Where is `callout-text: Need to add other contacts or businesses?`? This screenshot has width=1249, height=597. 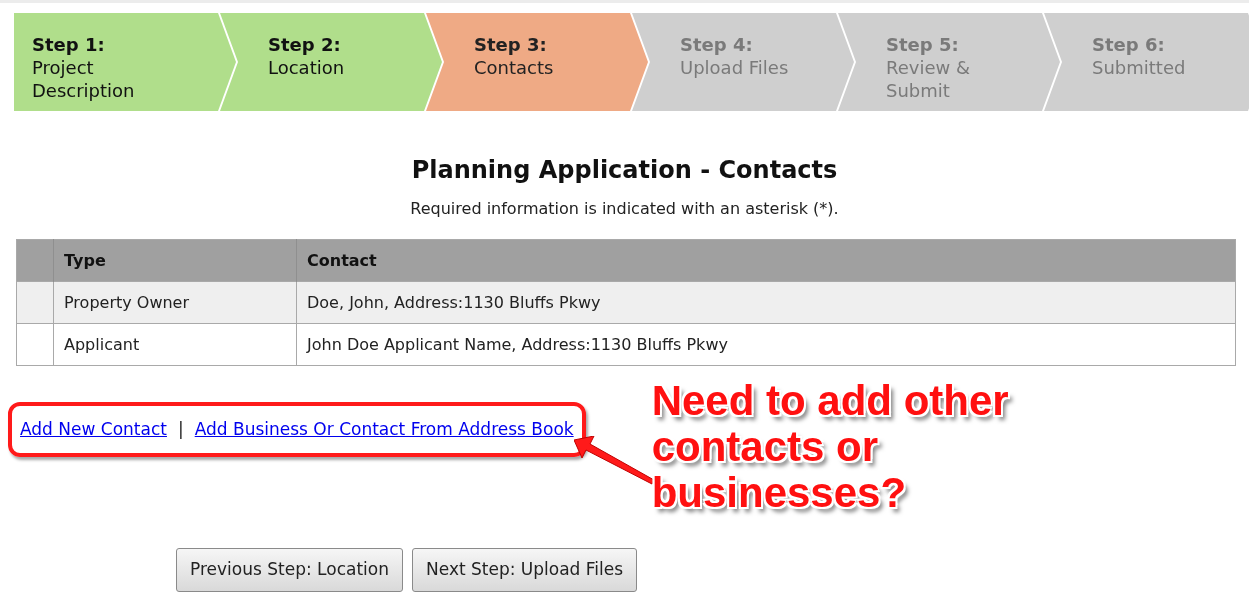
callout-text: Need to add other contacts or businesses? is located at coordinates (830, 447).